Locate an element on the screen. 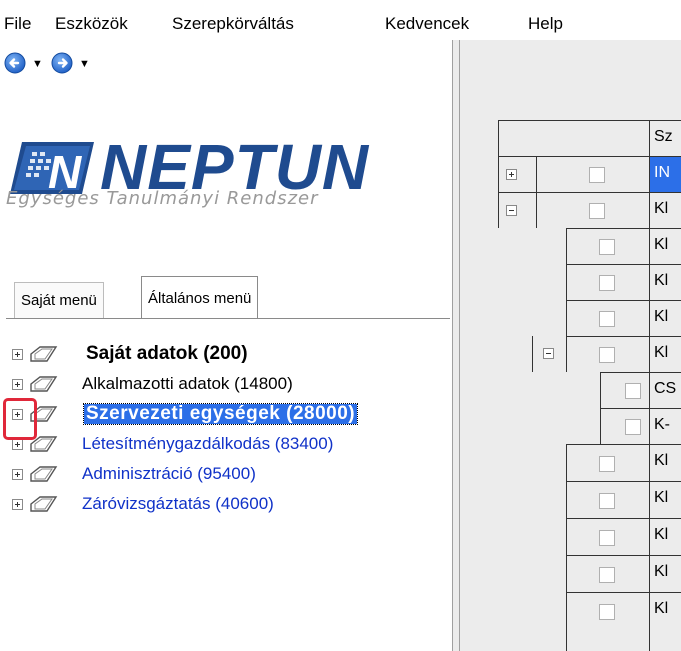 This screenshot has height=651, width=681. grid-header-label: Sz is located at coordinates (663, 136).